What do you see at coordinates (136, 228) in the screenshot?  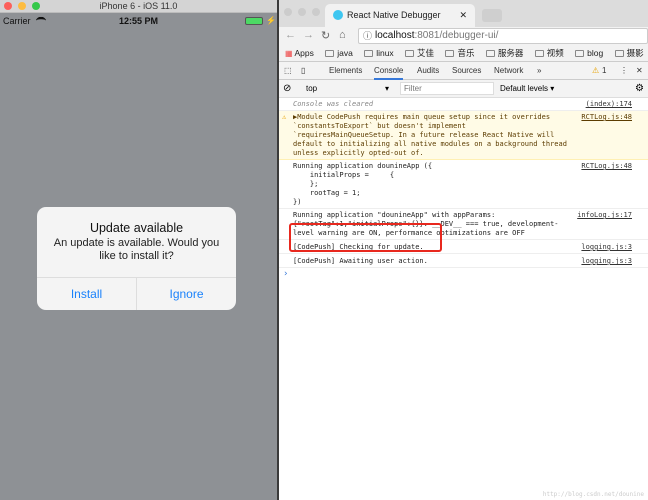 I see `alert-title: Update available` at bounding box center [136, 228].